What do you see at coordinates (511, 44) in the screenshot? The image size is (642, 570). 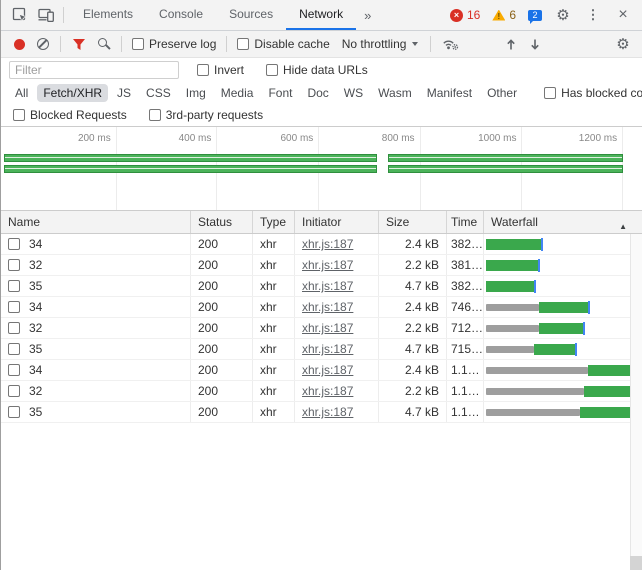 I see `import-har-icon` at bounding box center [511, 44].